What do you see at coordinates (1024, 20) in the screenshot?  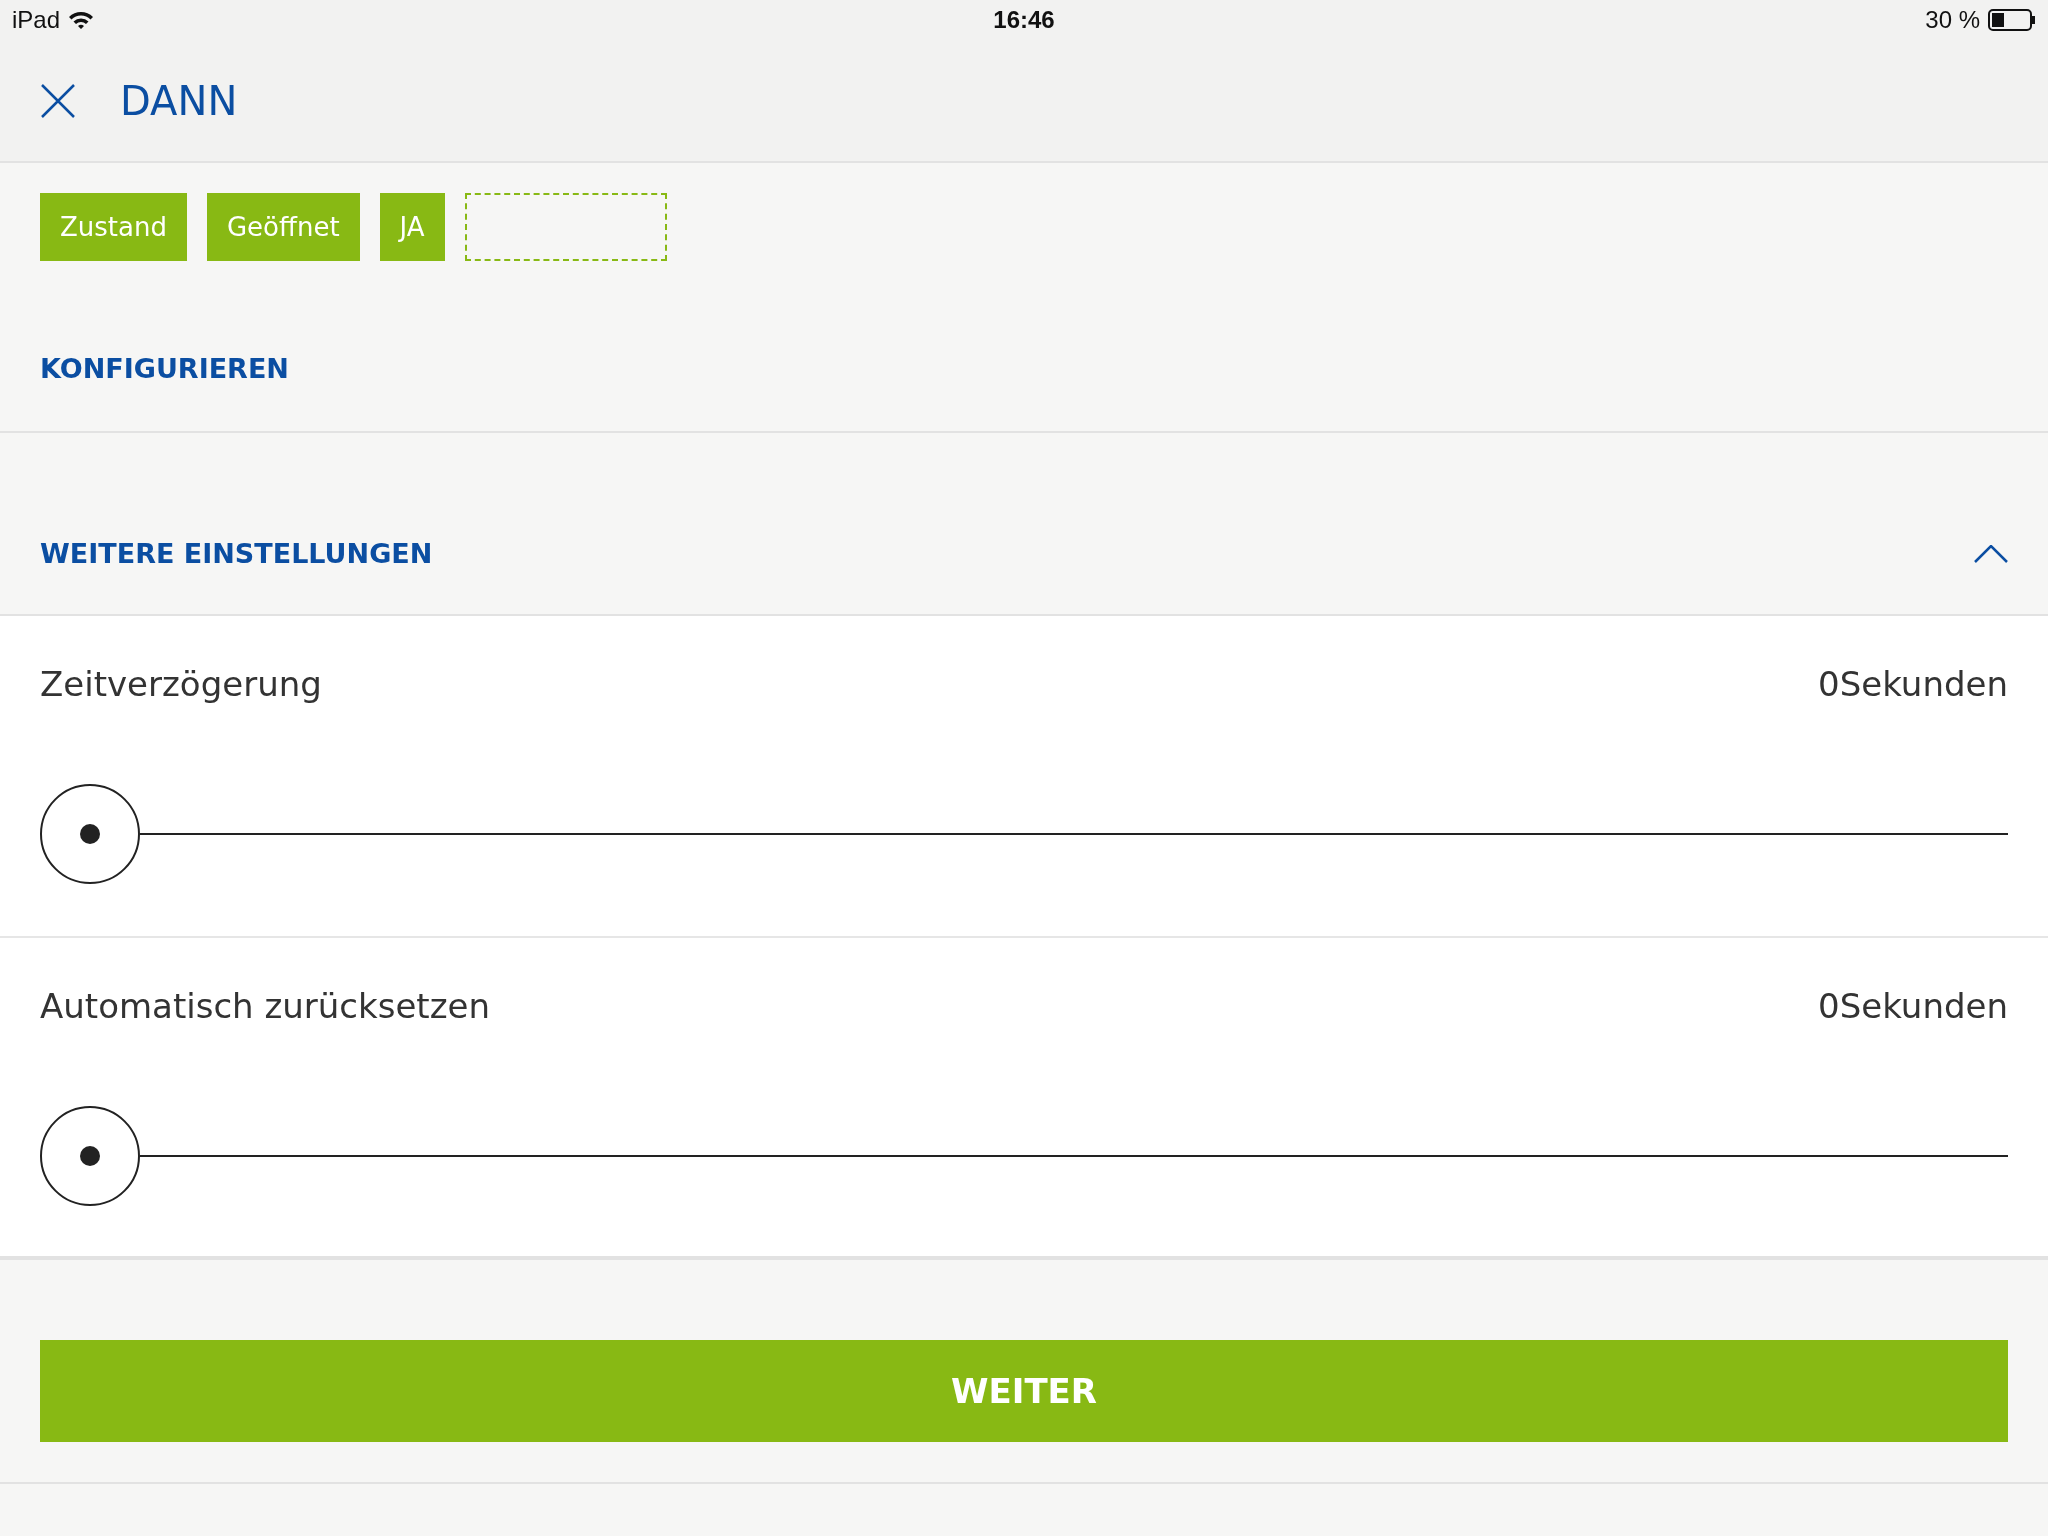 I see `clock: 16:46` at bounding box center [1024, 20].